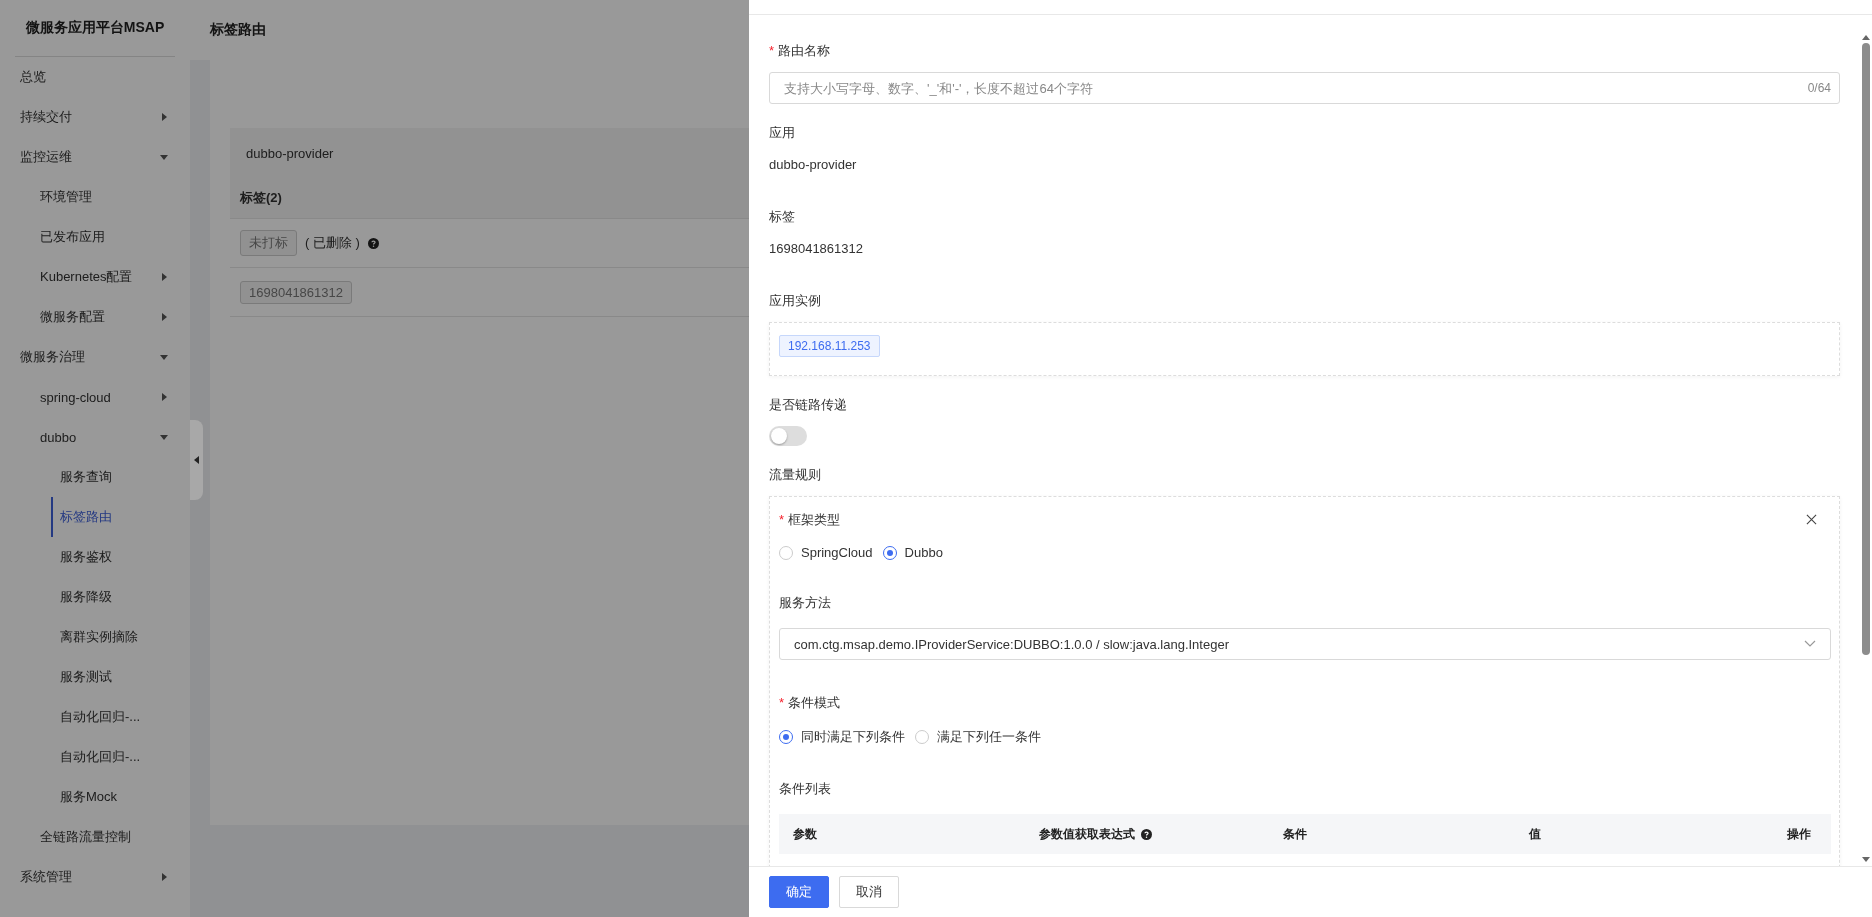 The height and width of the screenshot is (917, 1872). Describe the element at coordinates (120, 637) in the screenshot. I see `sidebar-item: 离群实例摘除` at that location.